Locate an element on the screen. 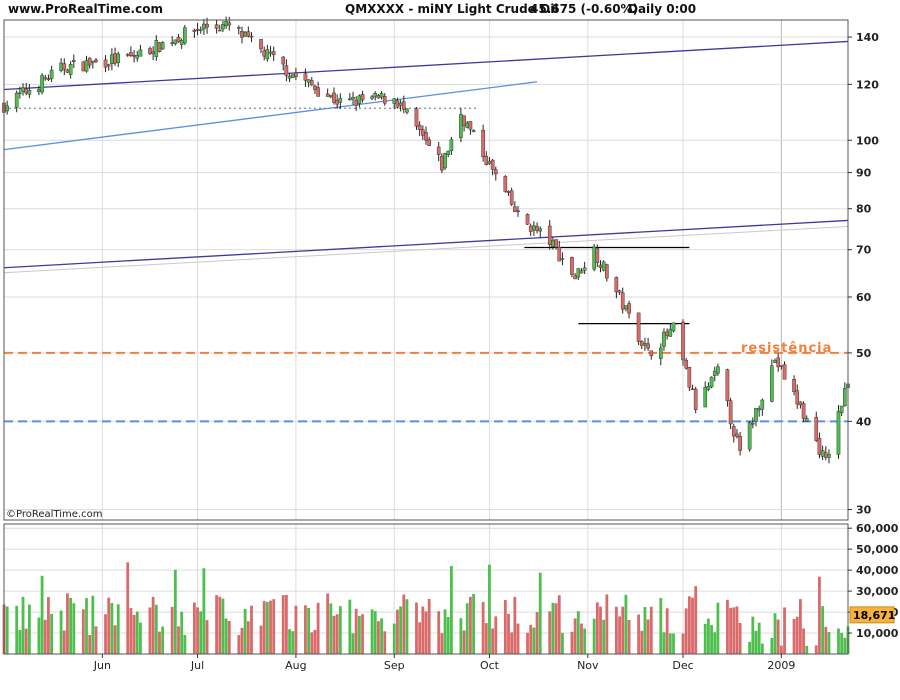  trendline is located at coordinates (270, 116).